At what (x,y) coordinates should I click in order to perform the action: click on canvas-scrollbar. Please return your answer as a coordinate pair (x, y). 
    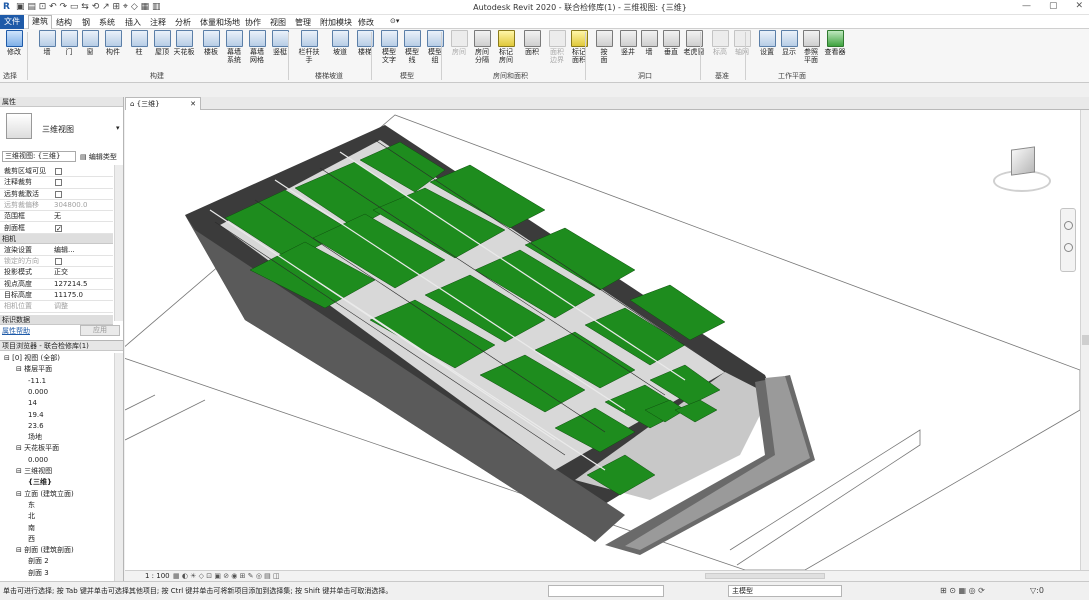
    Looking at the image, I should click on (1084, 340).